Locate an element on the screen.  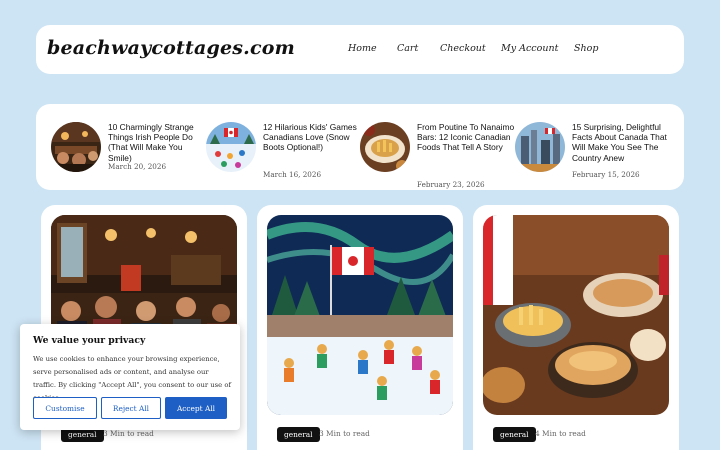
featured-post-date: March 20, 2026 is located at coordinates (137, 166).